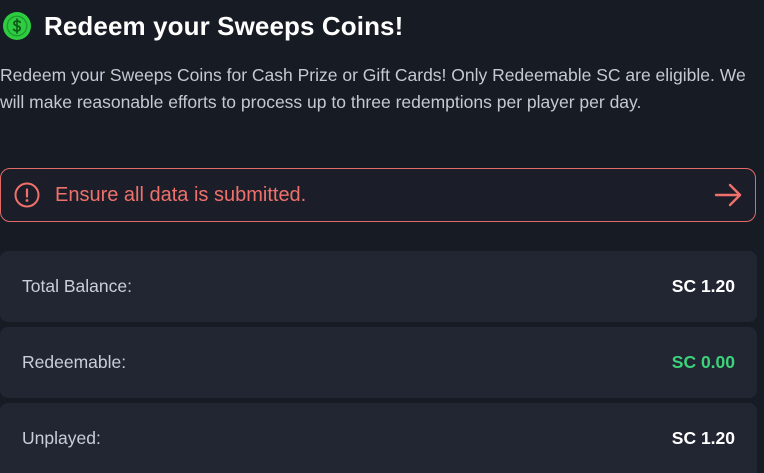 This screenshot has width=764, height=473. I want to click on total-balance-row: Total Balance: SC 1.20, so click(378, 286).